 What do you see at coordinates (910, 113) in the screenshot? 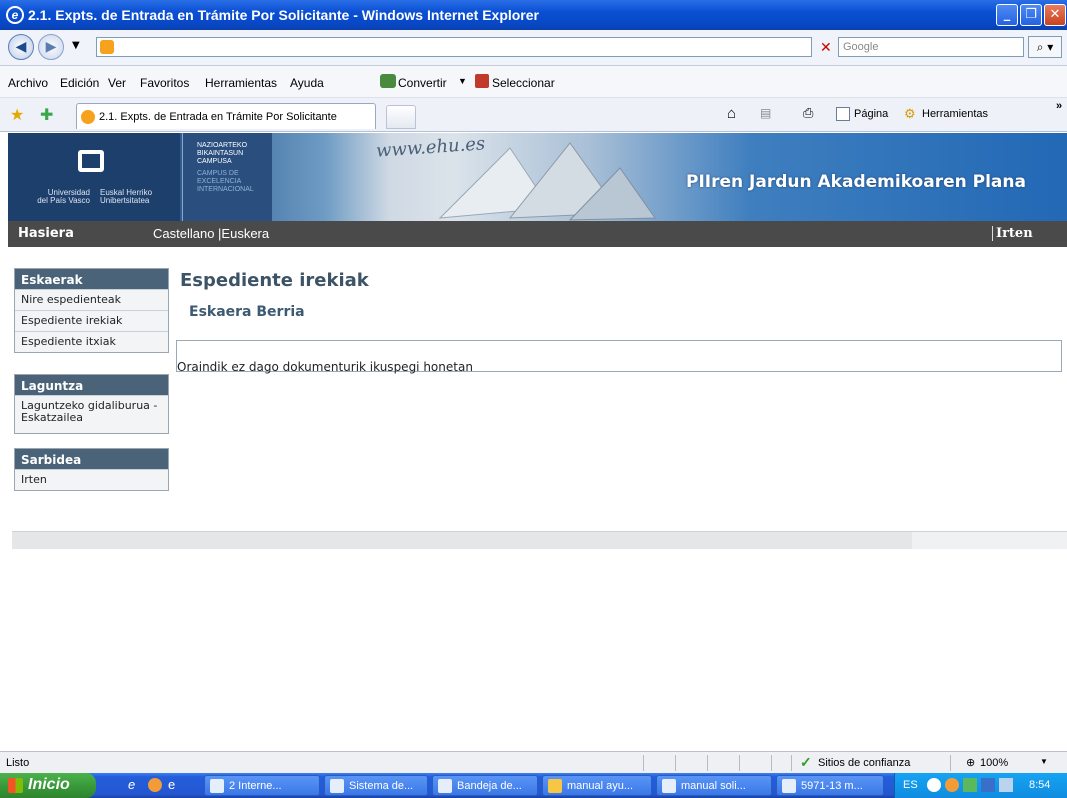
I see `tools-gear-icon: ⚙` at bounding box center [910, 113].